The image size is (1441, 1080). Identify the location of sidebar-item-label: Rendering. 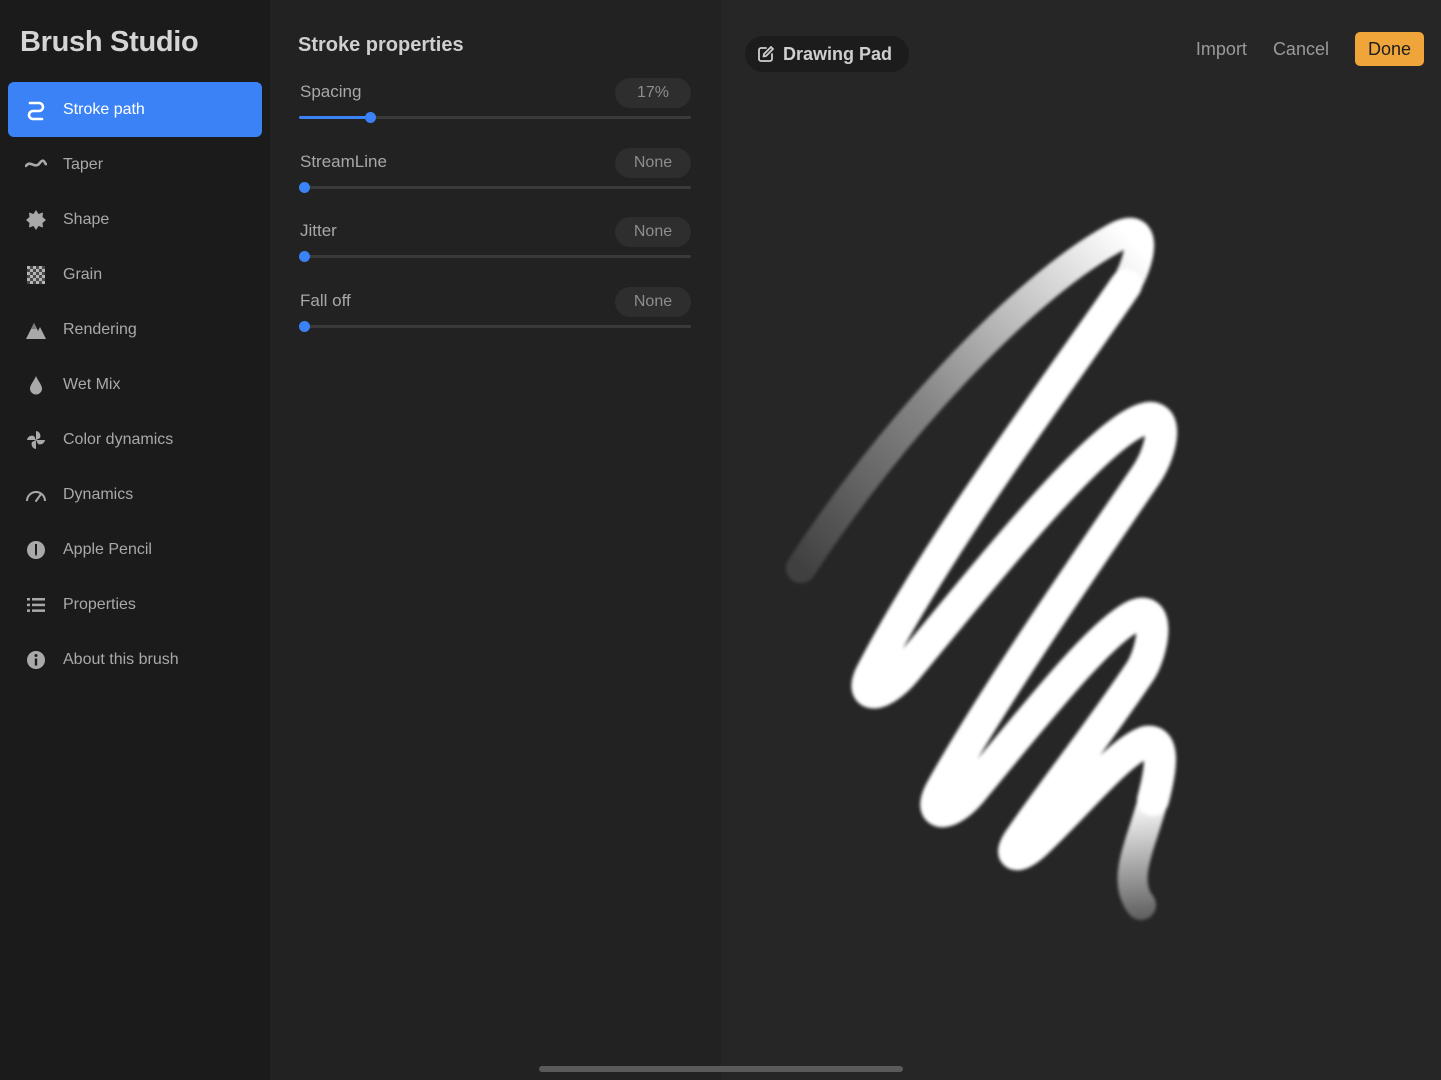
(100, 329).